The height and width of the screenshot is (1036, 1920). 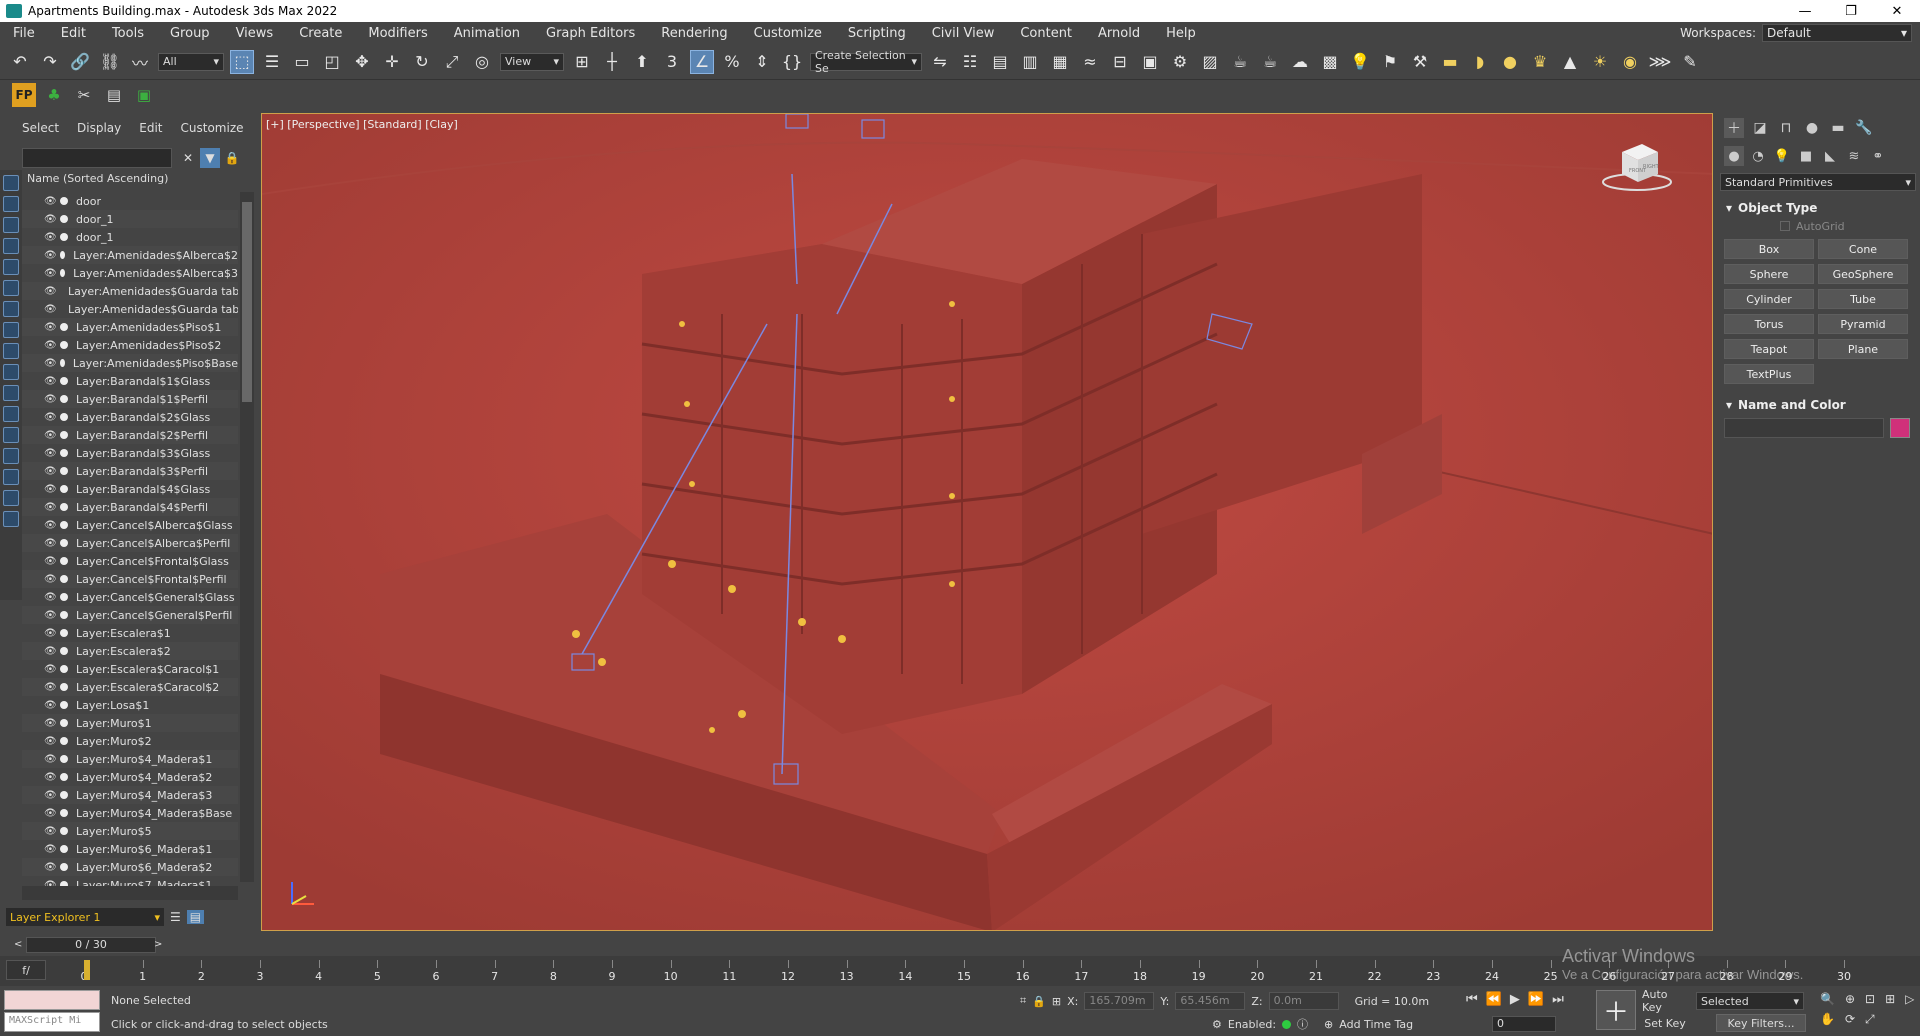 What do you see at coordinates (24, 33) in the screenshot?
I see `menu-file: File` at bounding box center [24, 33].